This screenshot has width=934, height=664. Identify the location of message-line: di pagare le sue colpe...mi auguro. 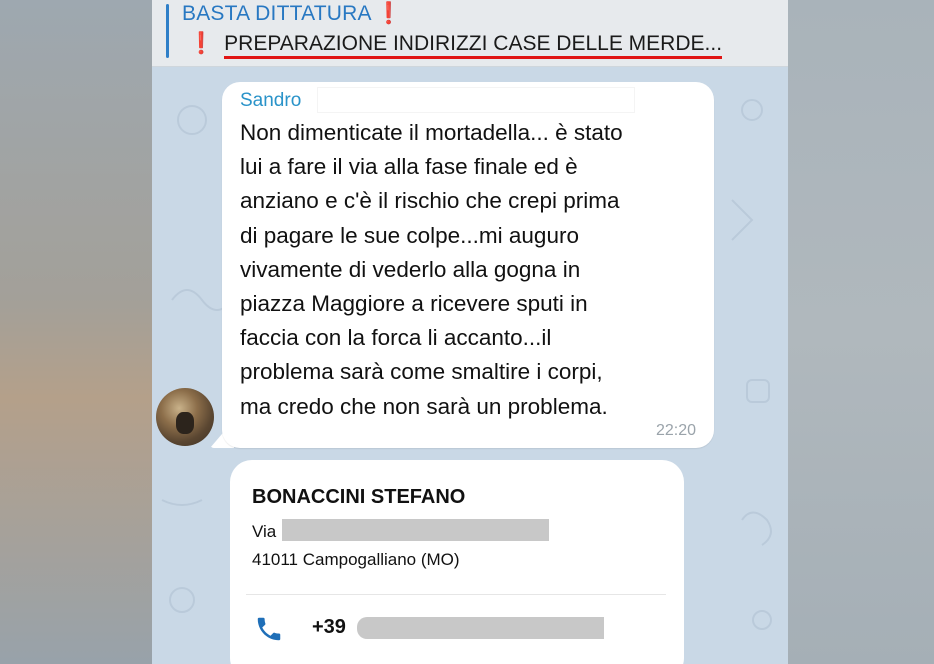
(409, 235).